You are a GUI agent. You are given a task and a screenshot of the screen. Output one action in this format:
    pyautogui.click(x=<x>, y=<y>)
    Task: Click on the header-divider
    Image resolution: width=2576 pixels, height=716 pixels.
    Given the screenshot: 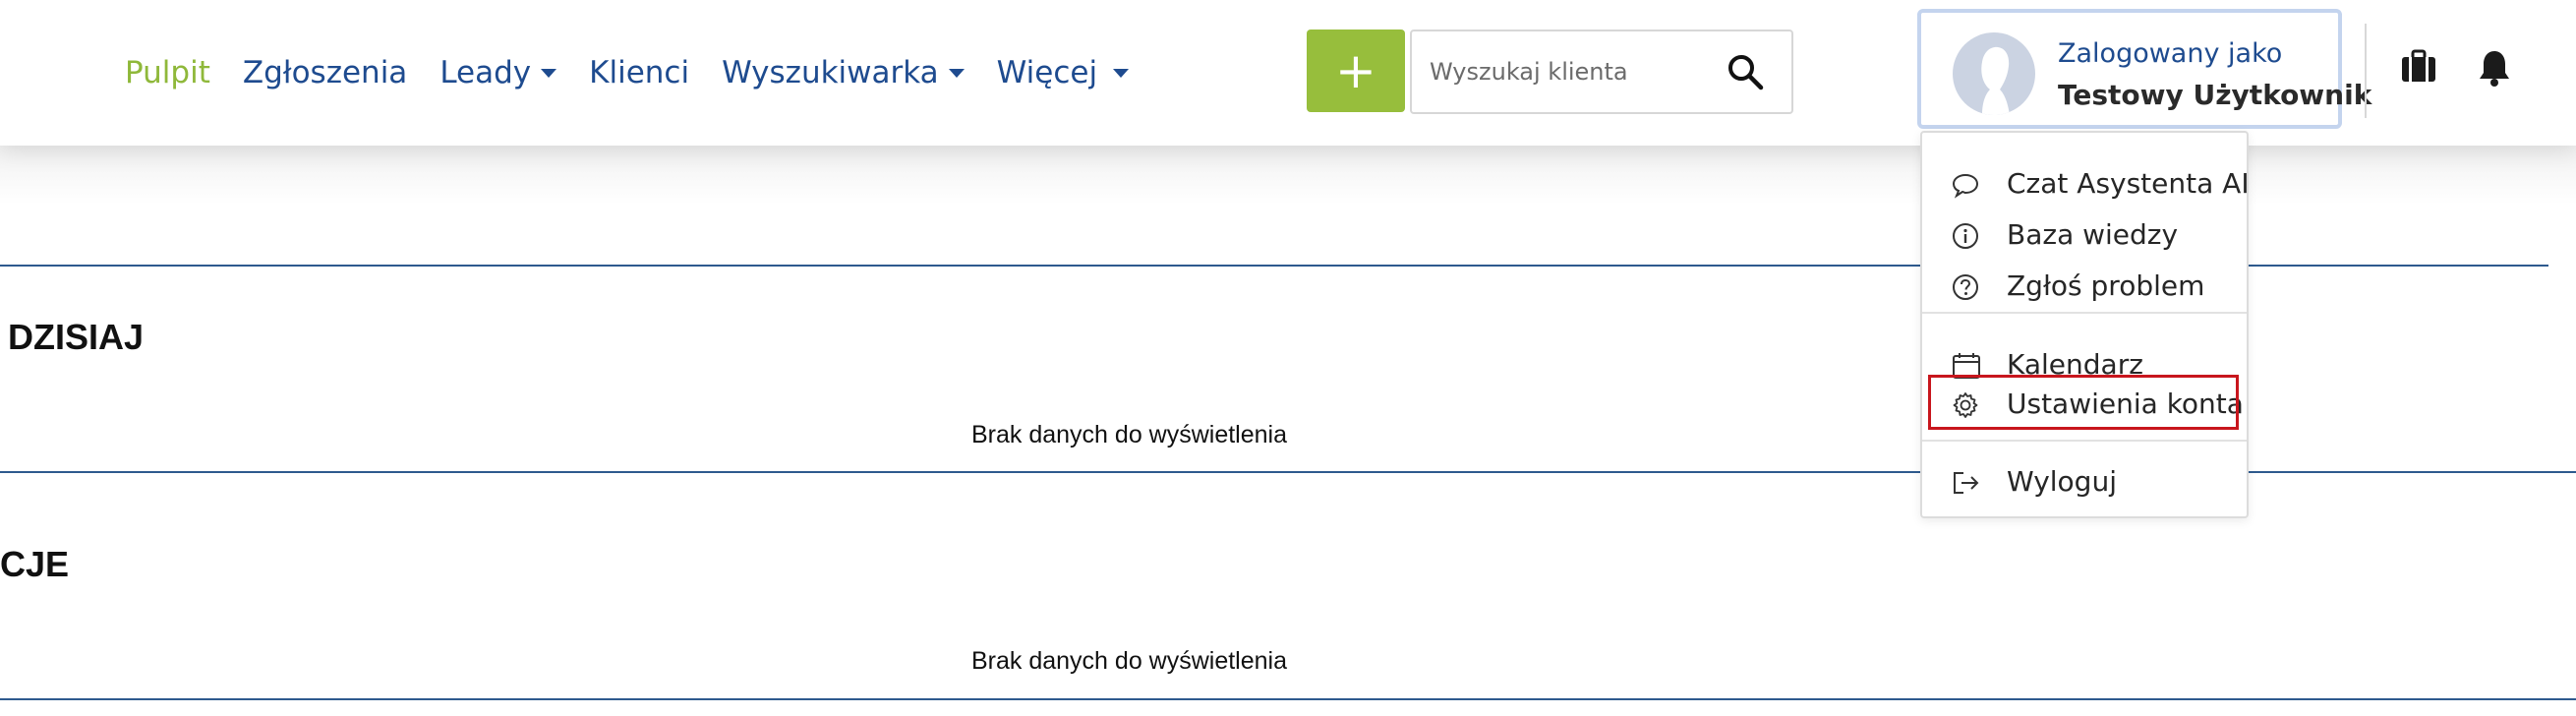 What is the action you would take?
    pyautogui.click(x=2366, y=71)
    